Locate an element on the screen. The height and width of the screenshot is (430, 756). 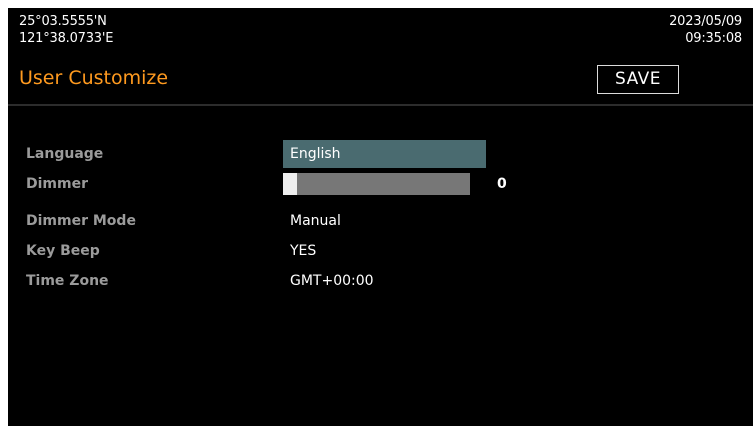
time-text: 09:35:08 is located at coordinates (713, 38).